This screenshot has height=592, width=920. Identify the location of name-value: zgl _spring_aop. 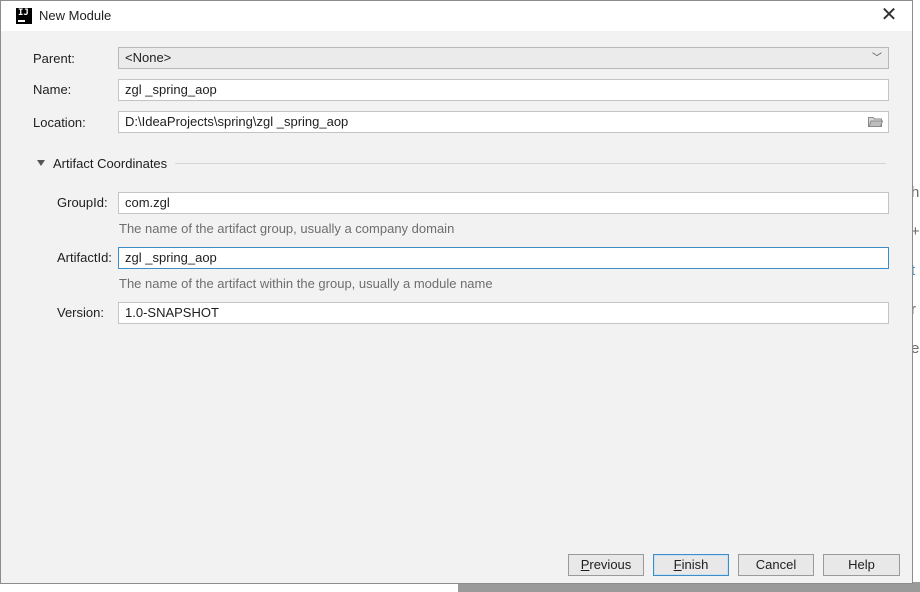
(171, 89).